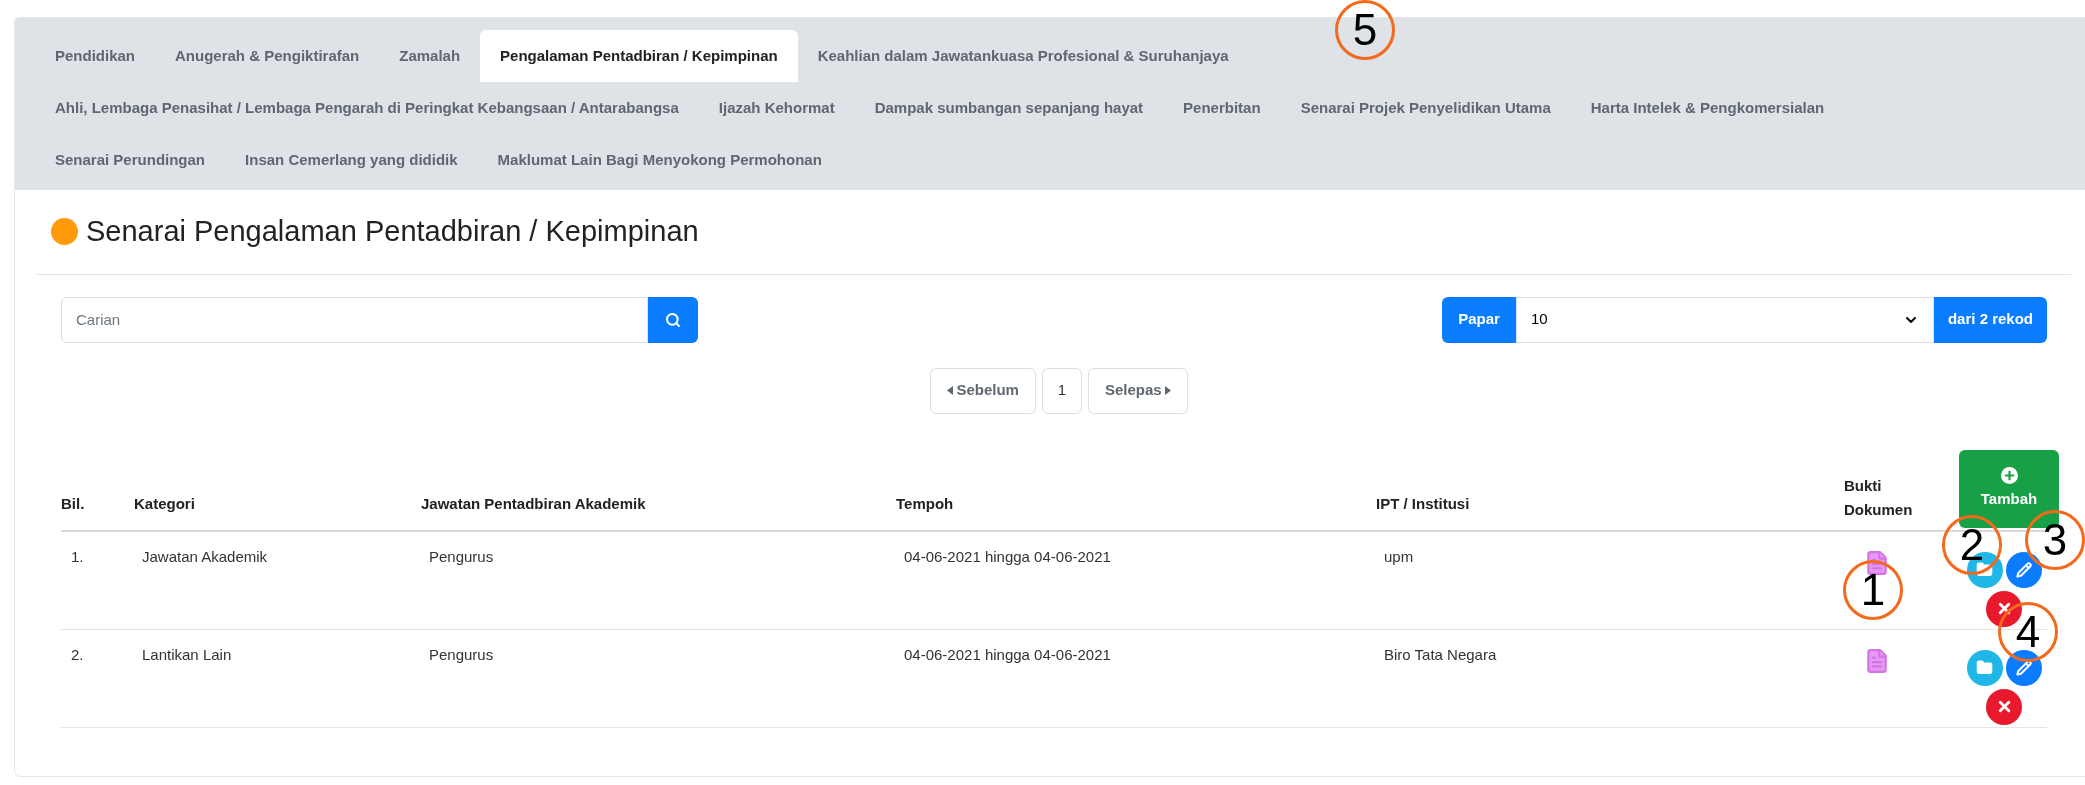 This screenshot has height=785, width=2085. What do you see at coordinates (1440, 654) in the screenshot?
I see `table-cell-text: Biro Tata Negara` at bounding box center [1440, 654].